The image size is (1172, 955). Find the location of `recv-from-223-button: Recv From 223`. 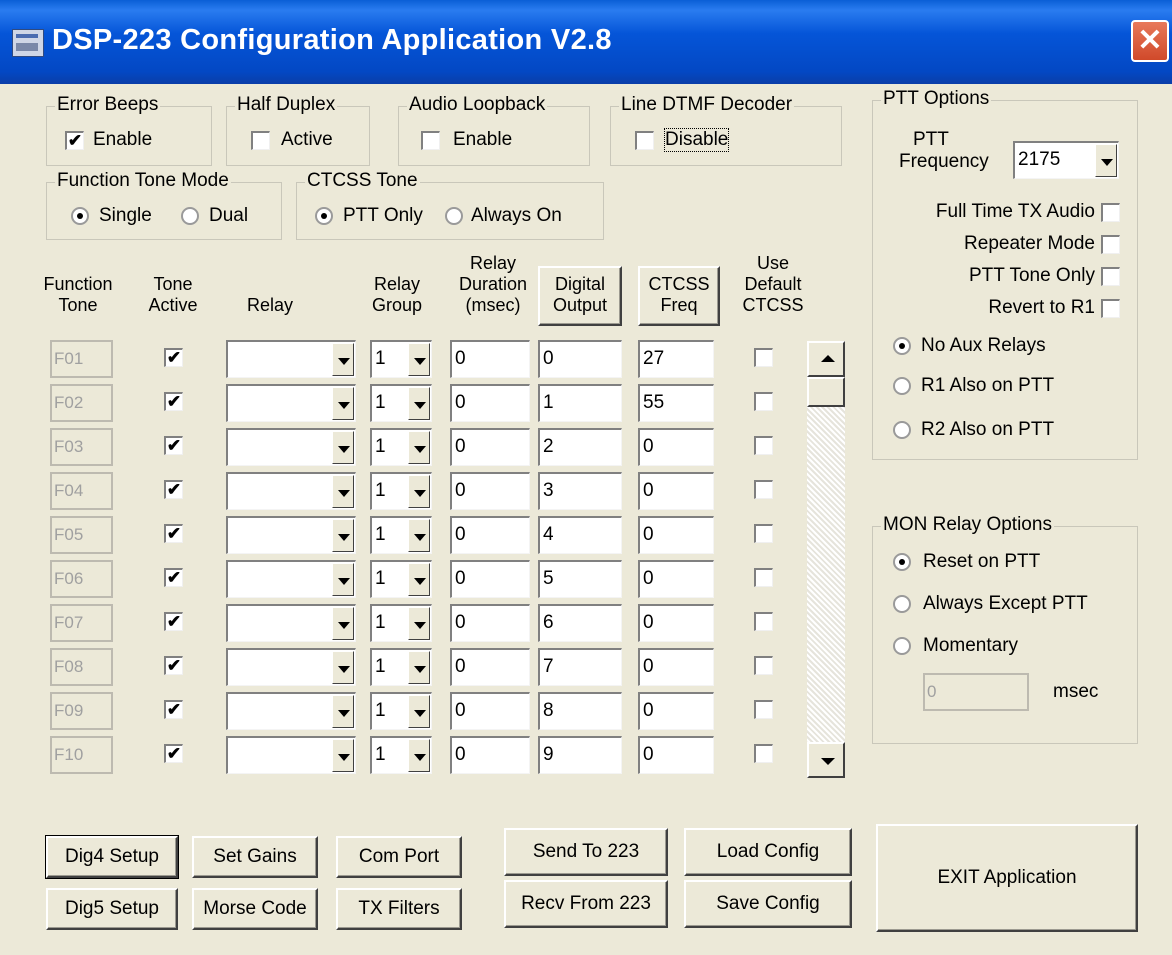

recv-from-223-button: Recv From 223 is located at coordinates (586, 904).